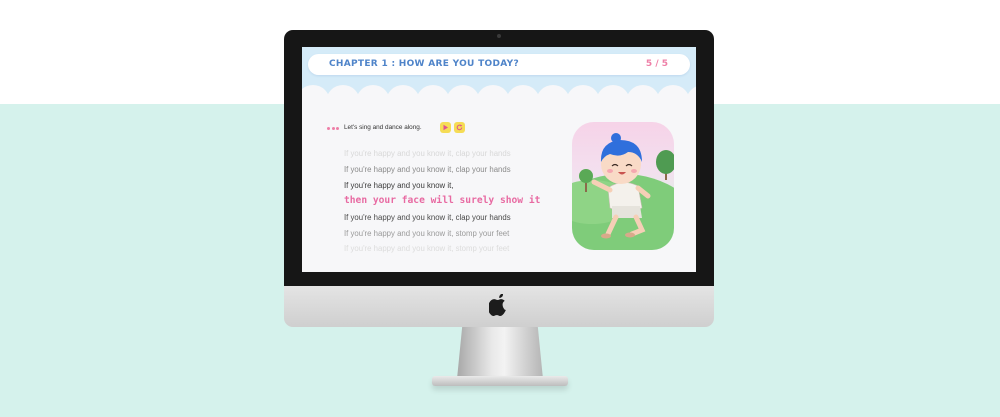 Image resolution: width=1000 pixels, height=417 pixels. I want to click on monitor-stand, so click(500, 353).